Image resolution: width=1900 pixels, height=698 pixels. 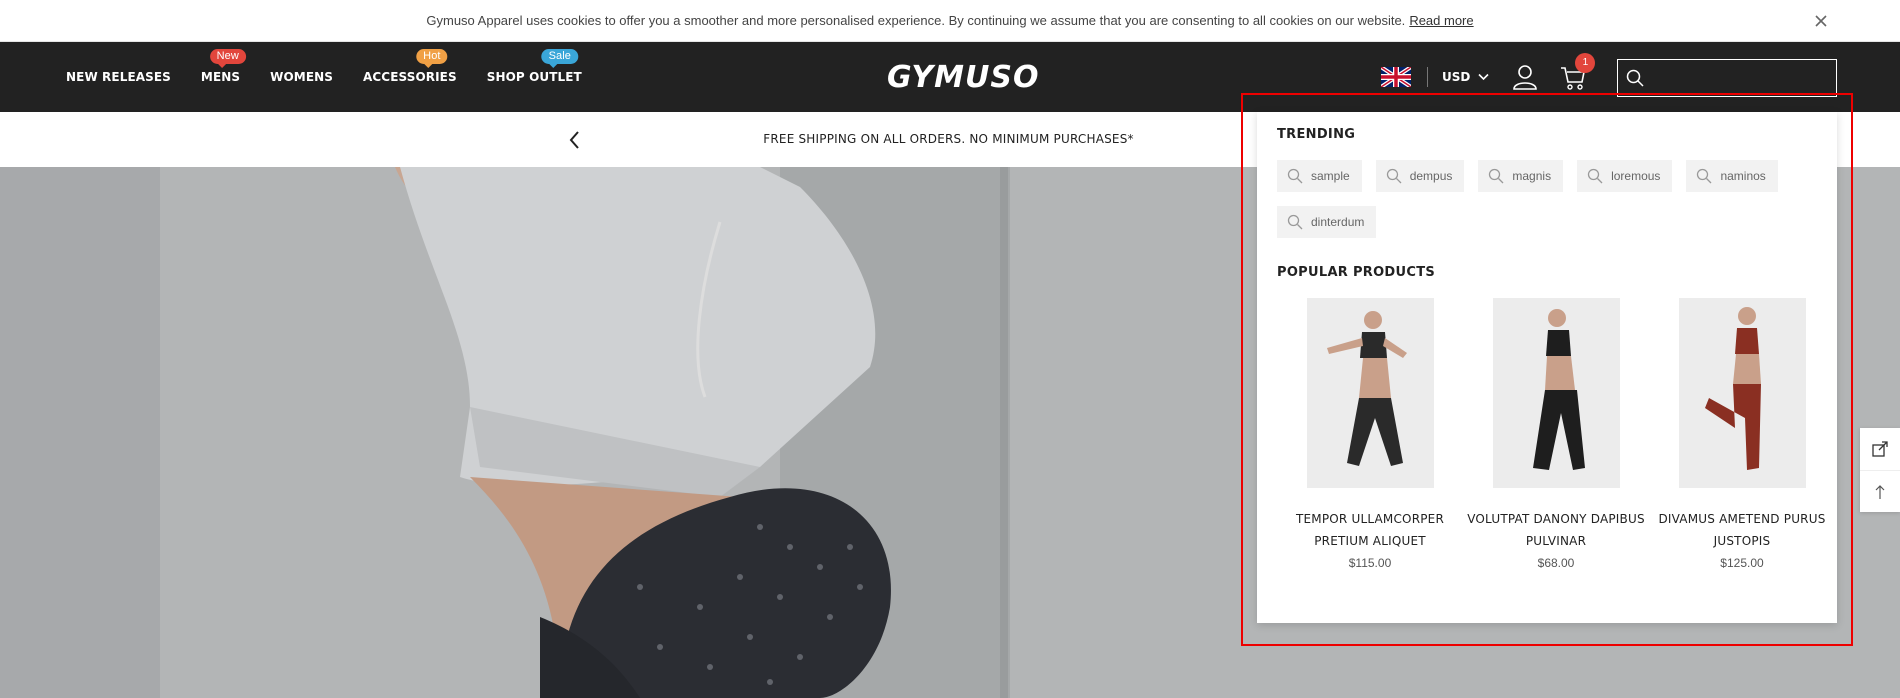 I want to click on search-input, so click(x=1742, y=78).